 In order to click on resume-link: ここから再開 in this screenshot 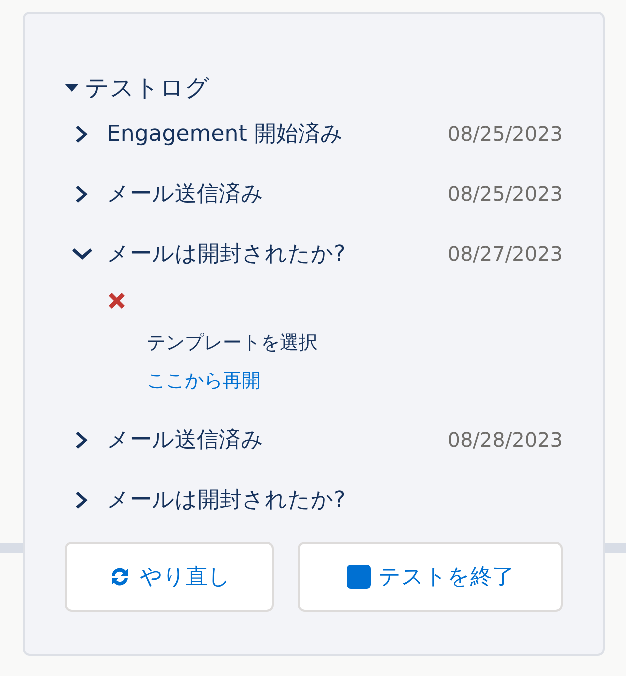, I will do `click(204, 381)`.